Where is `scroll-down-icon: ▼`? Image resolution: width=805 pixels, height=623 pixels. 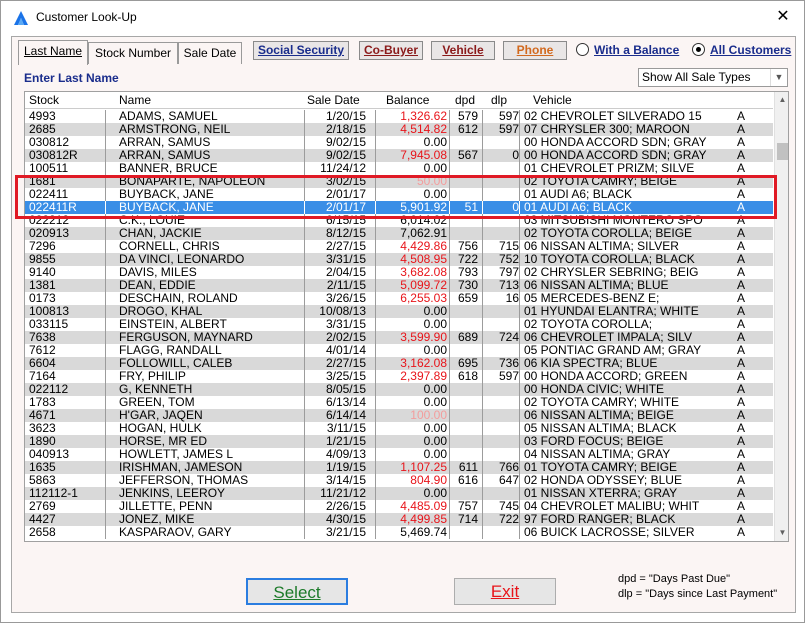
scroll-down-icon: ▼ is located at coordinates (781, 533).